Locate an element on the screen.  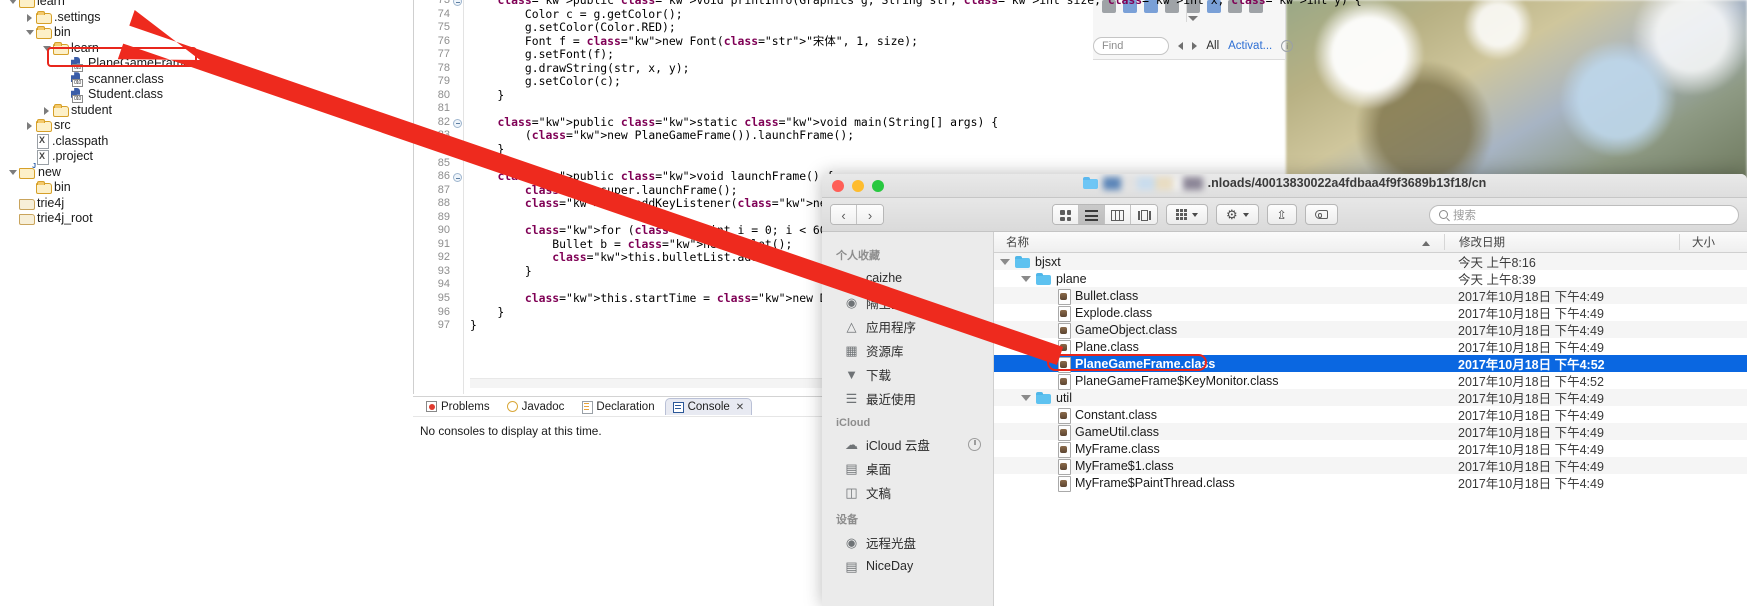
tab-console: Console ✕ is located at coordinates (708, 406).